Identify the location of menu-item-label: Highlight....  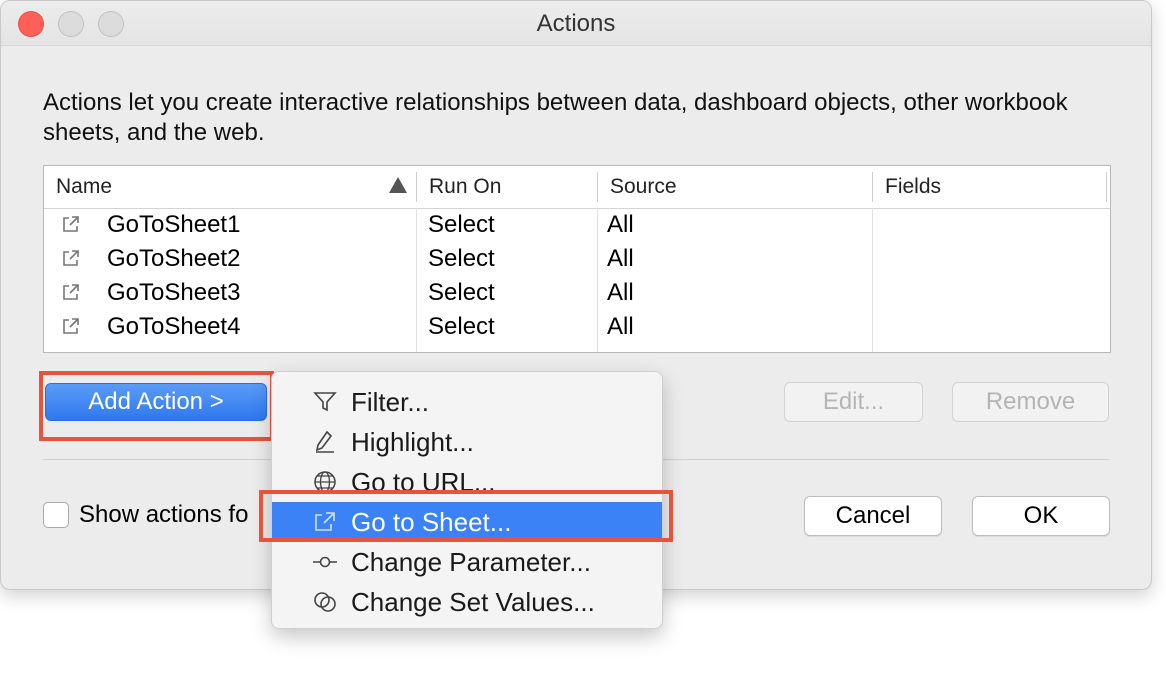
(412, 442).